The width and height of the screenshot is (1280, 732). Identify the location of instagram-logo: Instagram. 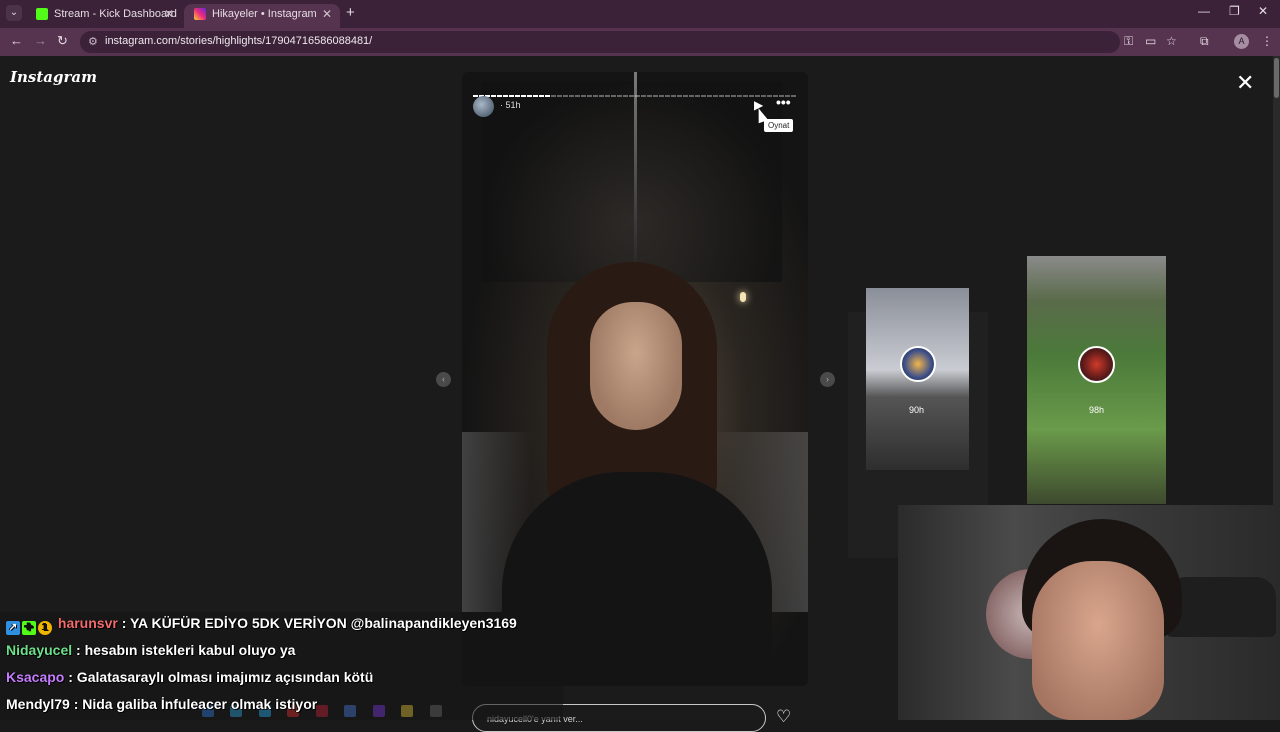
(53, 77).